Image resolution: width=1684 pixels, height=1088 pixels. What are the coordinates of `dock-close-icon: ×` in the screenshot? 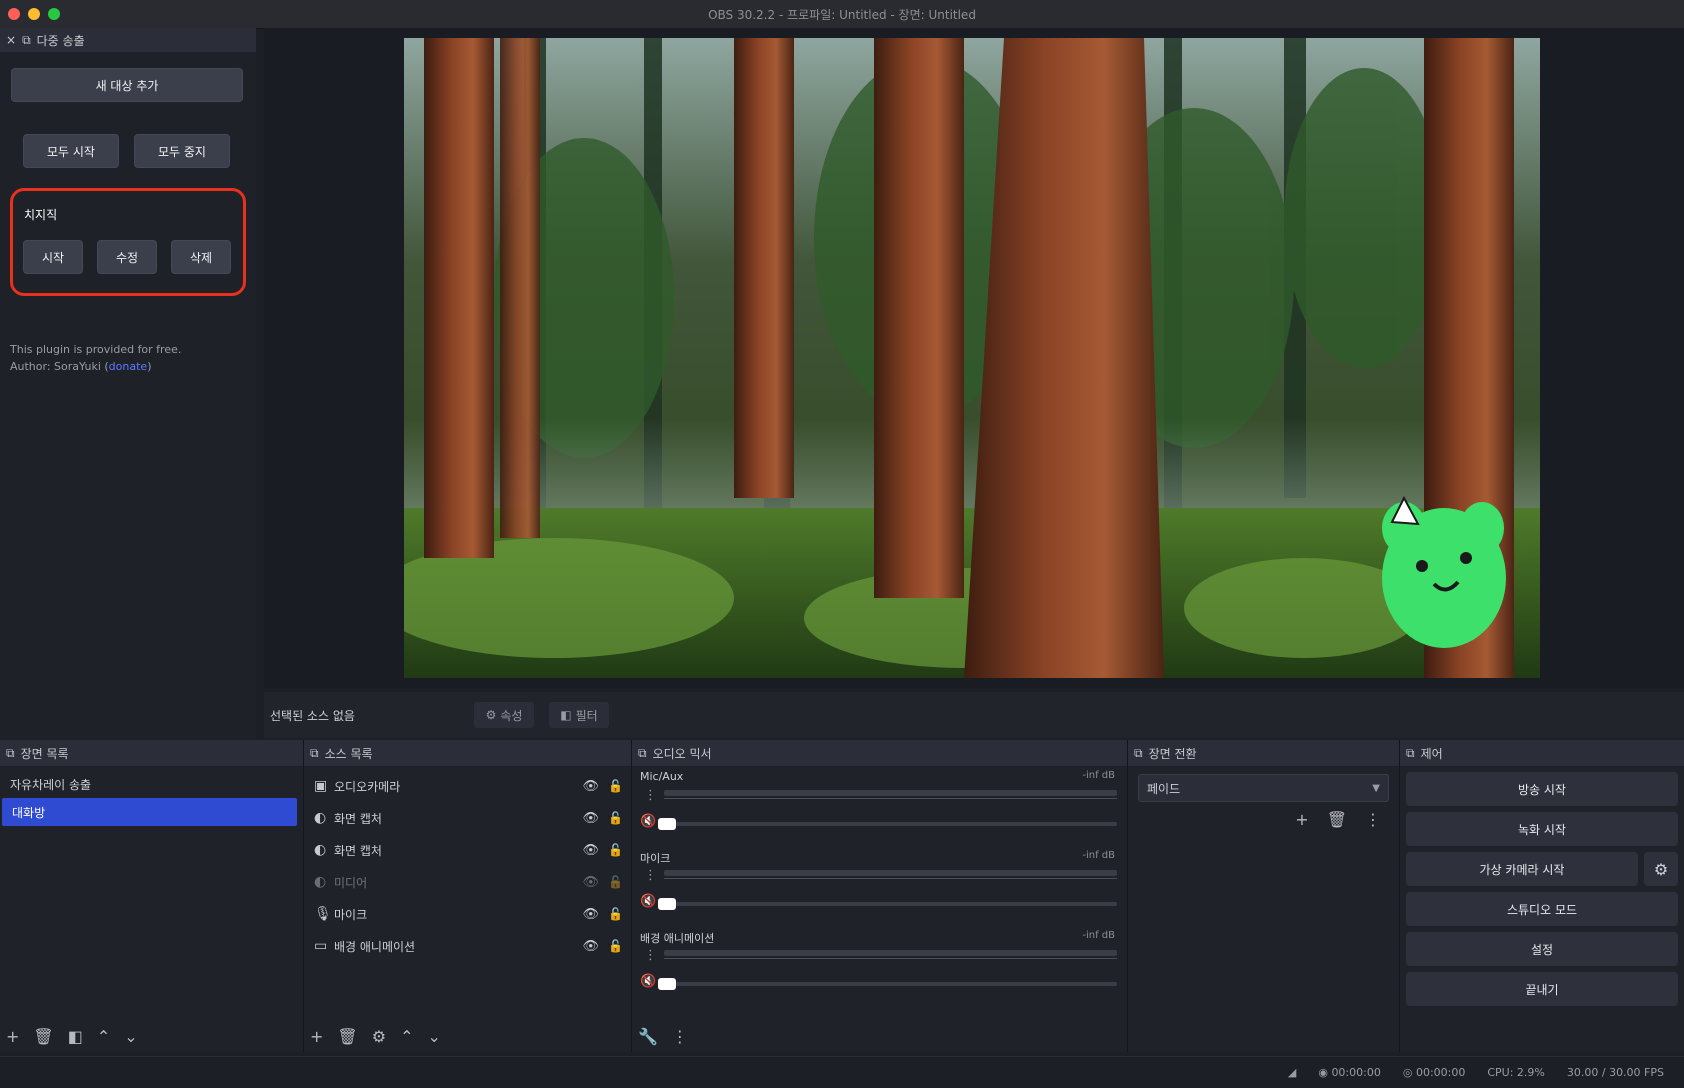 It's located at (11, 40).